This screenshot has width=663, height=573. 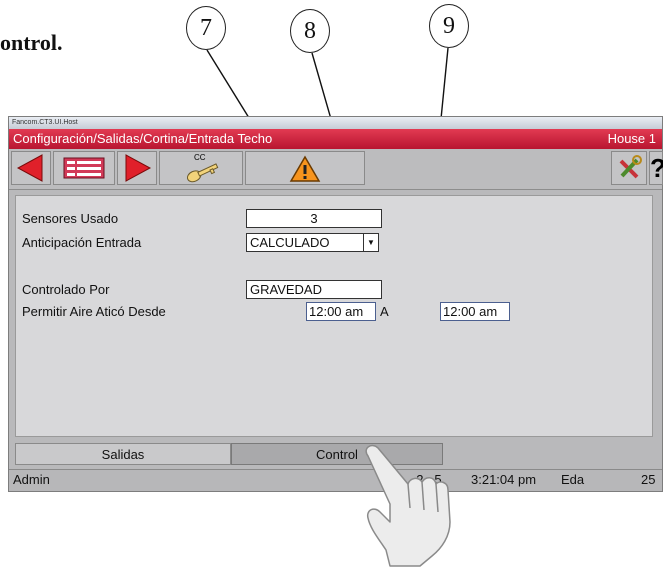 I want to click on arrow-right-icon, so click(x=138, y=168).